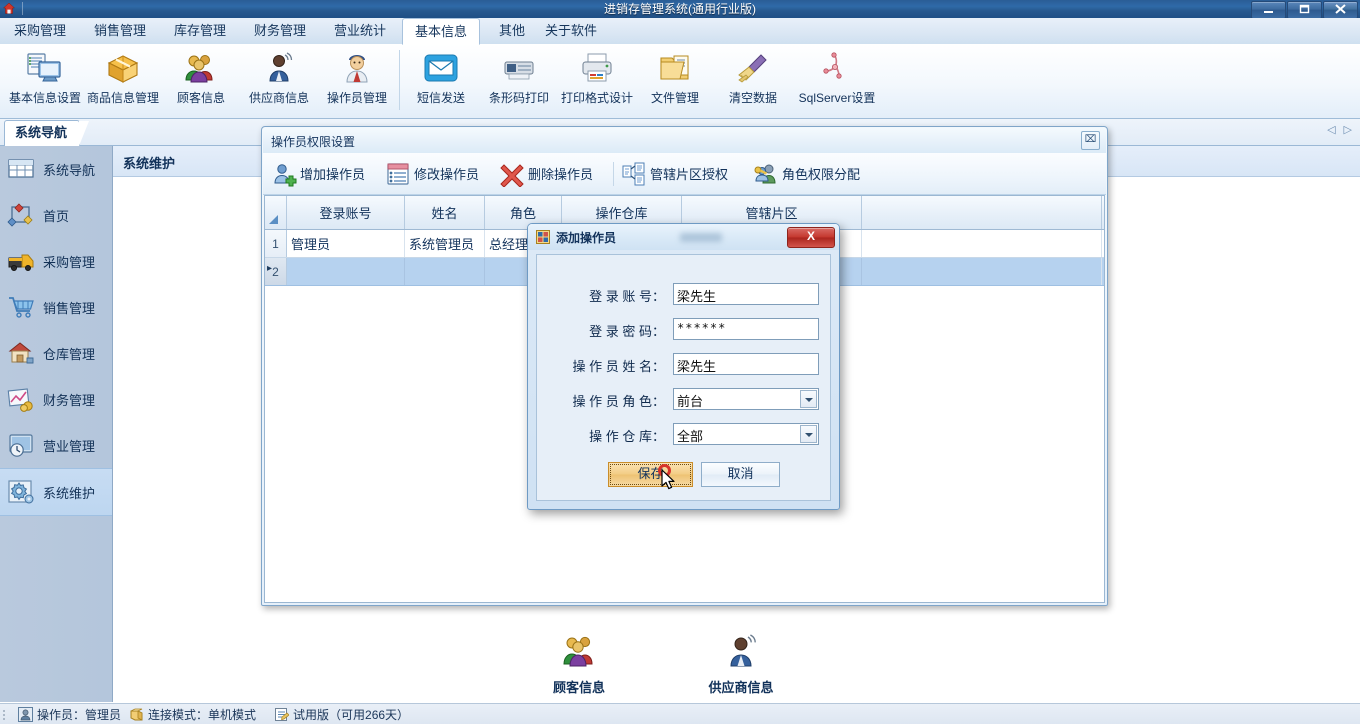  Describe the element at coordinates (518, 98) in the screenshot. I see `ribbon-label: 条形码打印` at that location.